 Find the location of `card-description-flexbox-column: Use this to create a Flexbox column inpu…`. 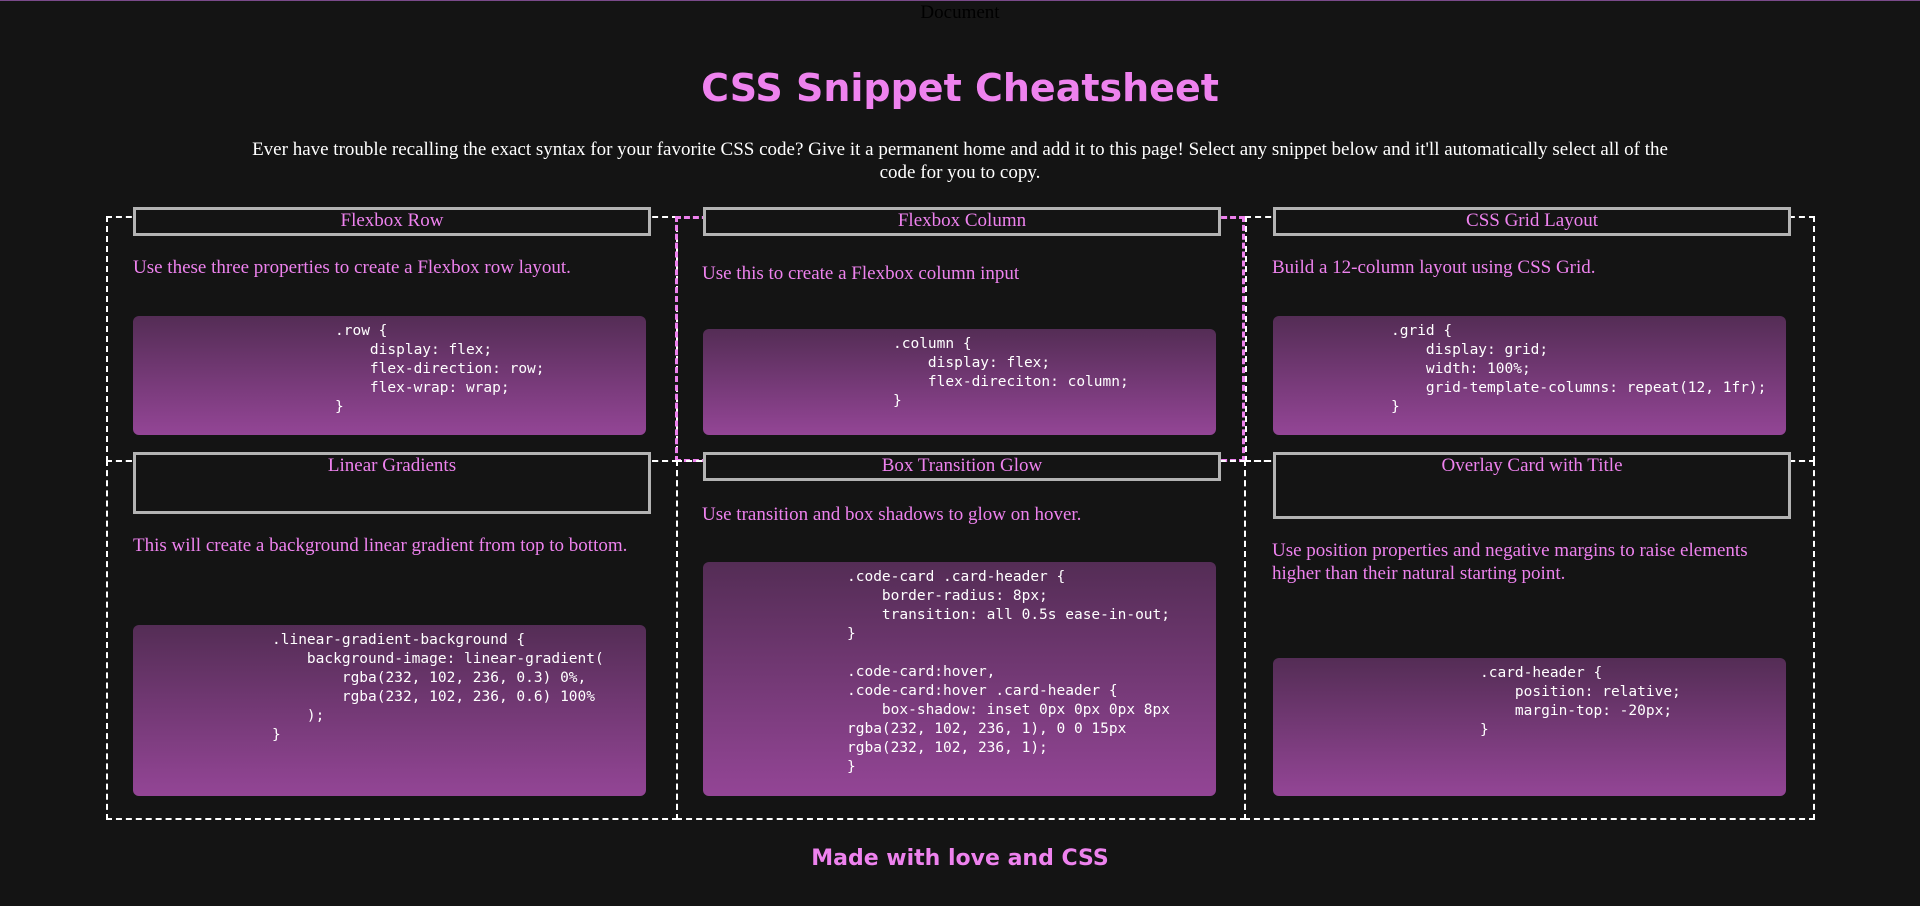

card-description-flexbox-column: Use this to create a Flexbox column inpu… is located at coordinates (861, 273).